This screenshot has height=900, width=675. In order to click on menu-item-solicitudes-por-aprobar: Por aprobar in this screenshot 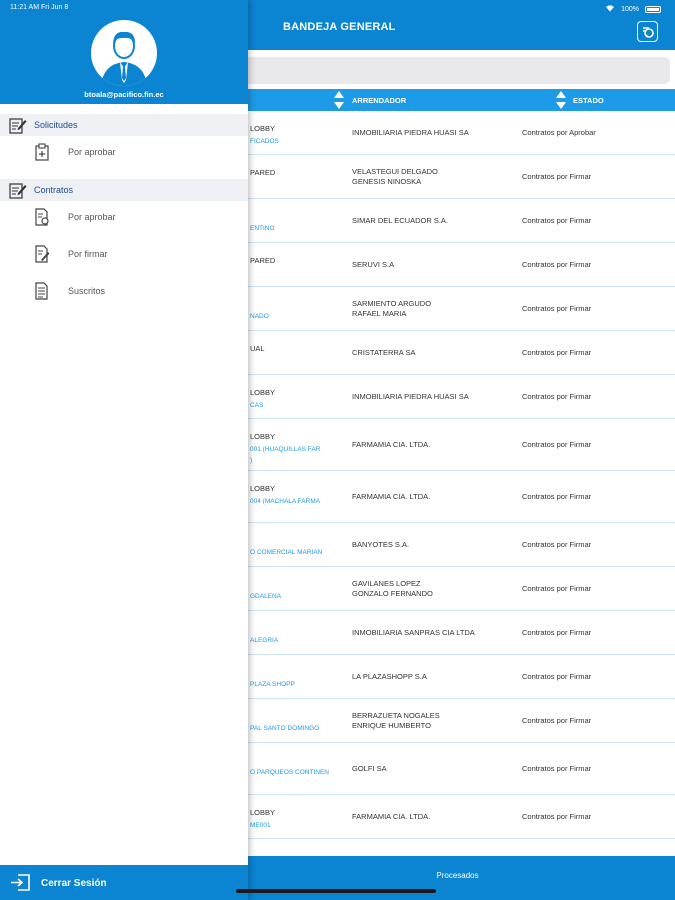, I will do `click(124, 152)`.